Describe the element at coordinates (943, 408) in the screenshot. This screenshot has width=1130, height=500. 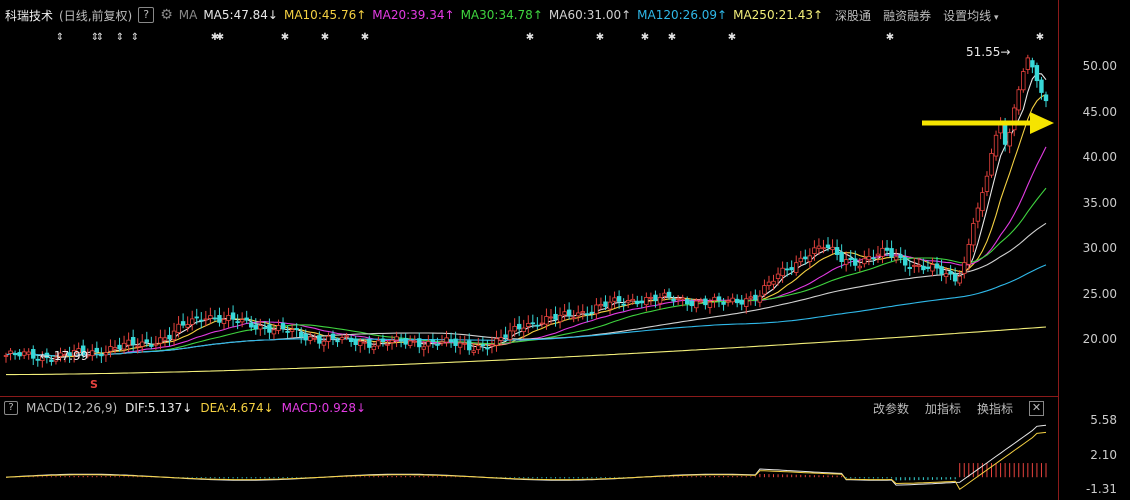
I see `add-indicator-button: 加指标` at that location.